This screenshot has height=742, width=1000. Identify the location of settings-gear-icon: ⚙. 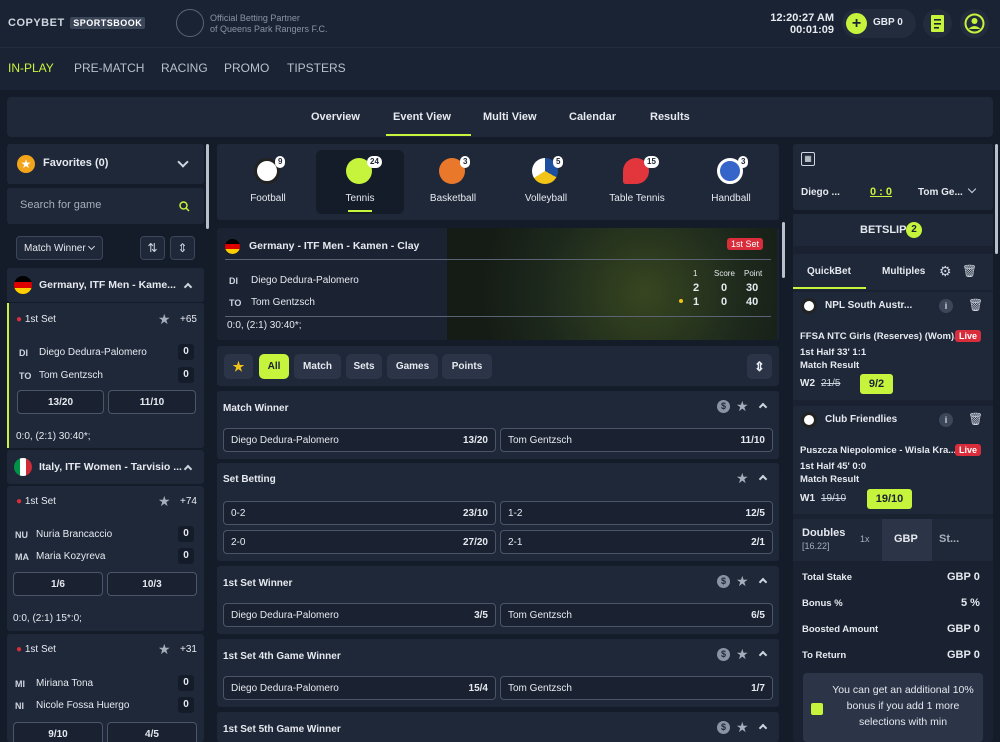
(945, 271).